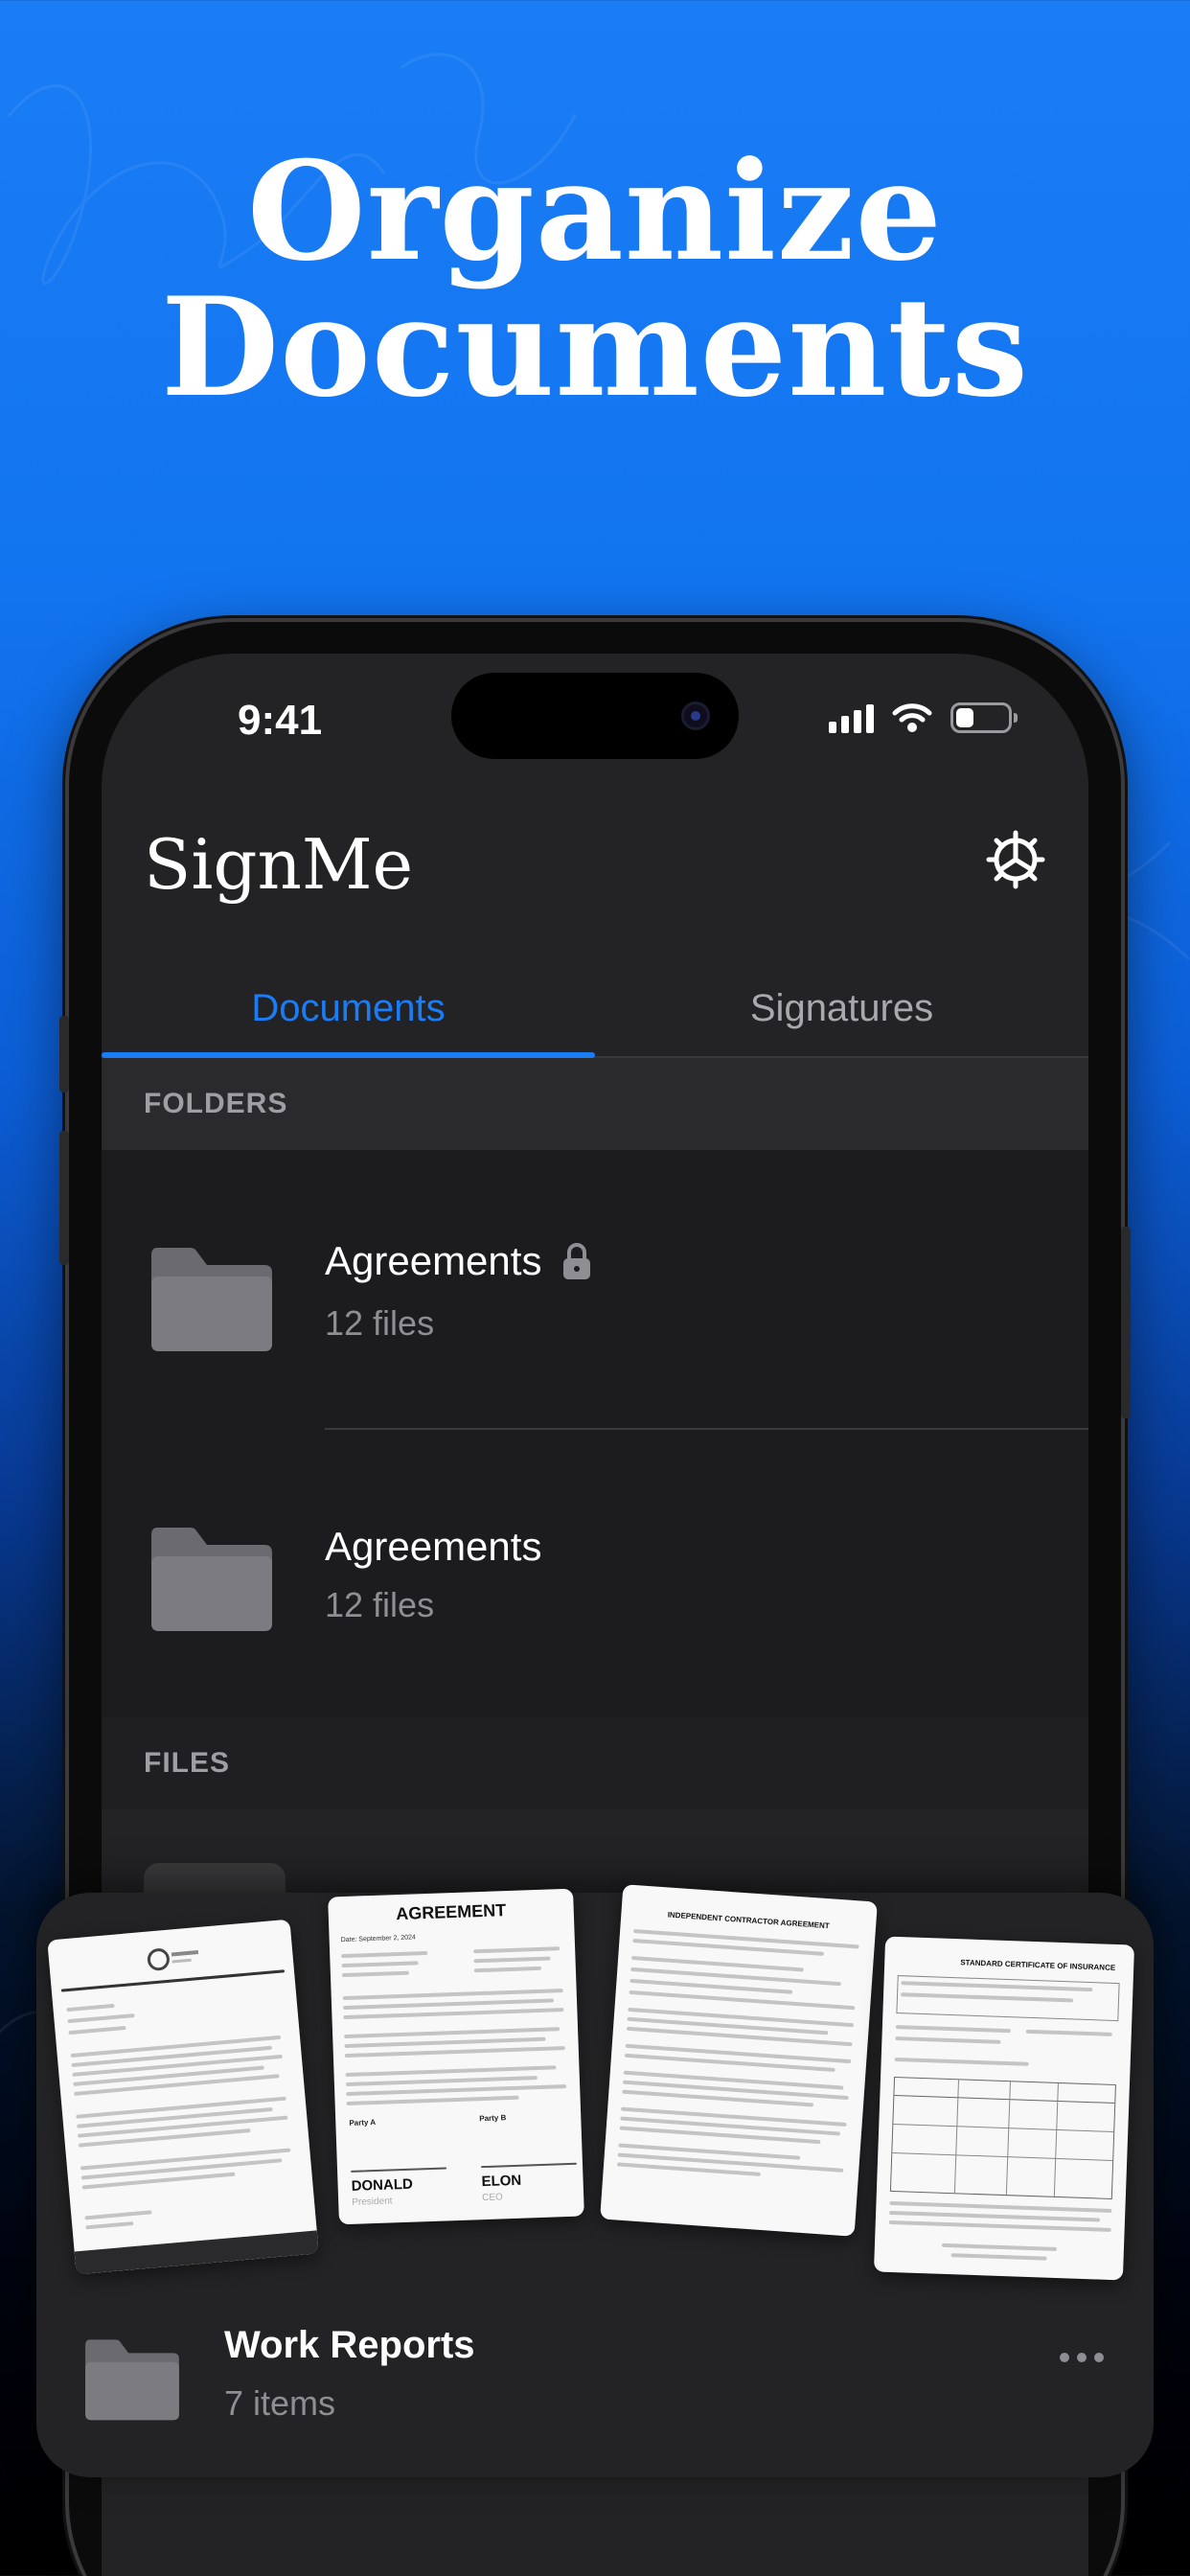 The height and width of the screenshot is (2576, 1190). I want to click on status-icons, so click(924, 718).